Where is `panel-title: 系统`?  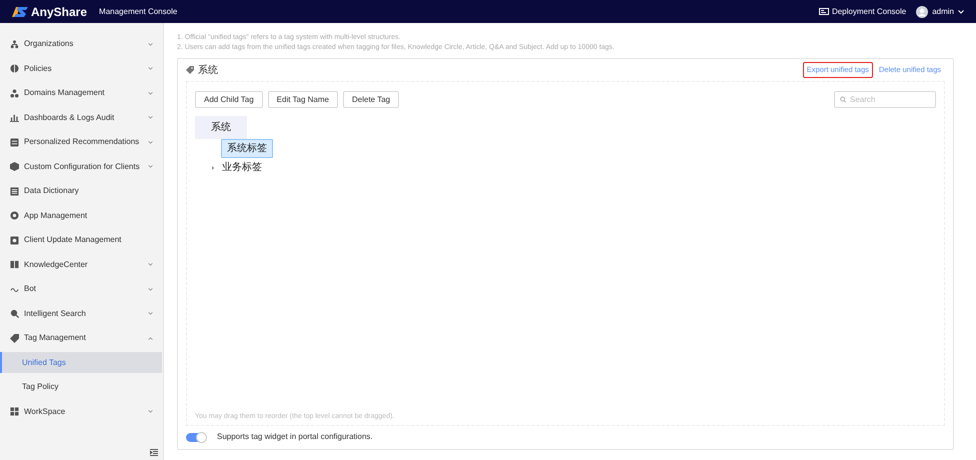 panel-title: 系统 is located at coordinates (208, 71).